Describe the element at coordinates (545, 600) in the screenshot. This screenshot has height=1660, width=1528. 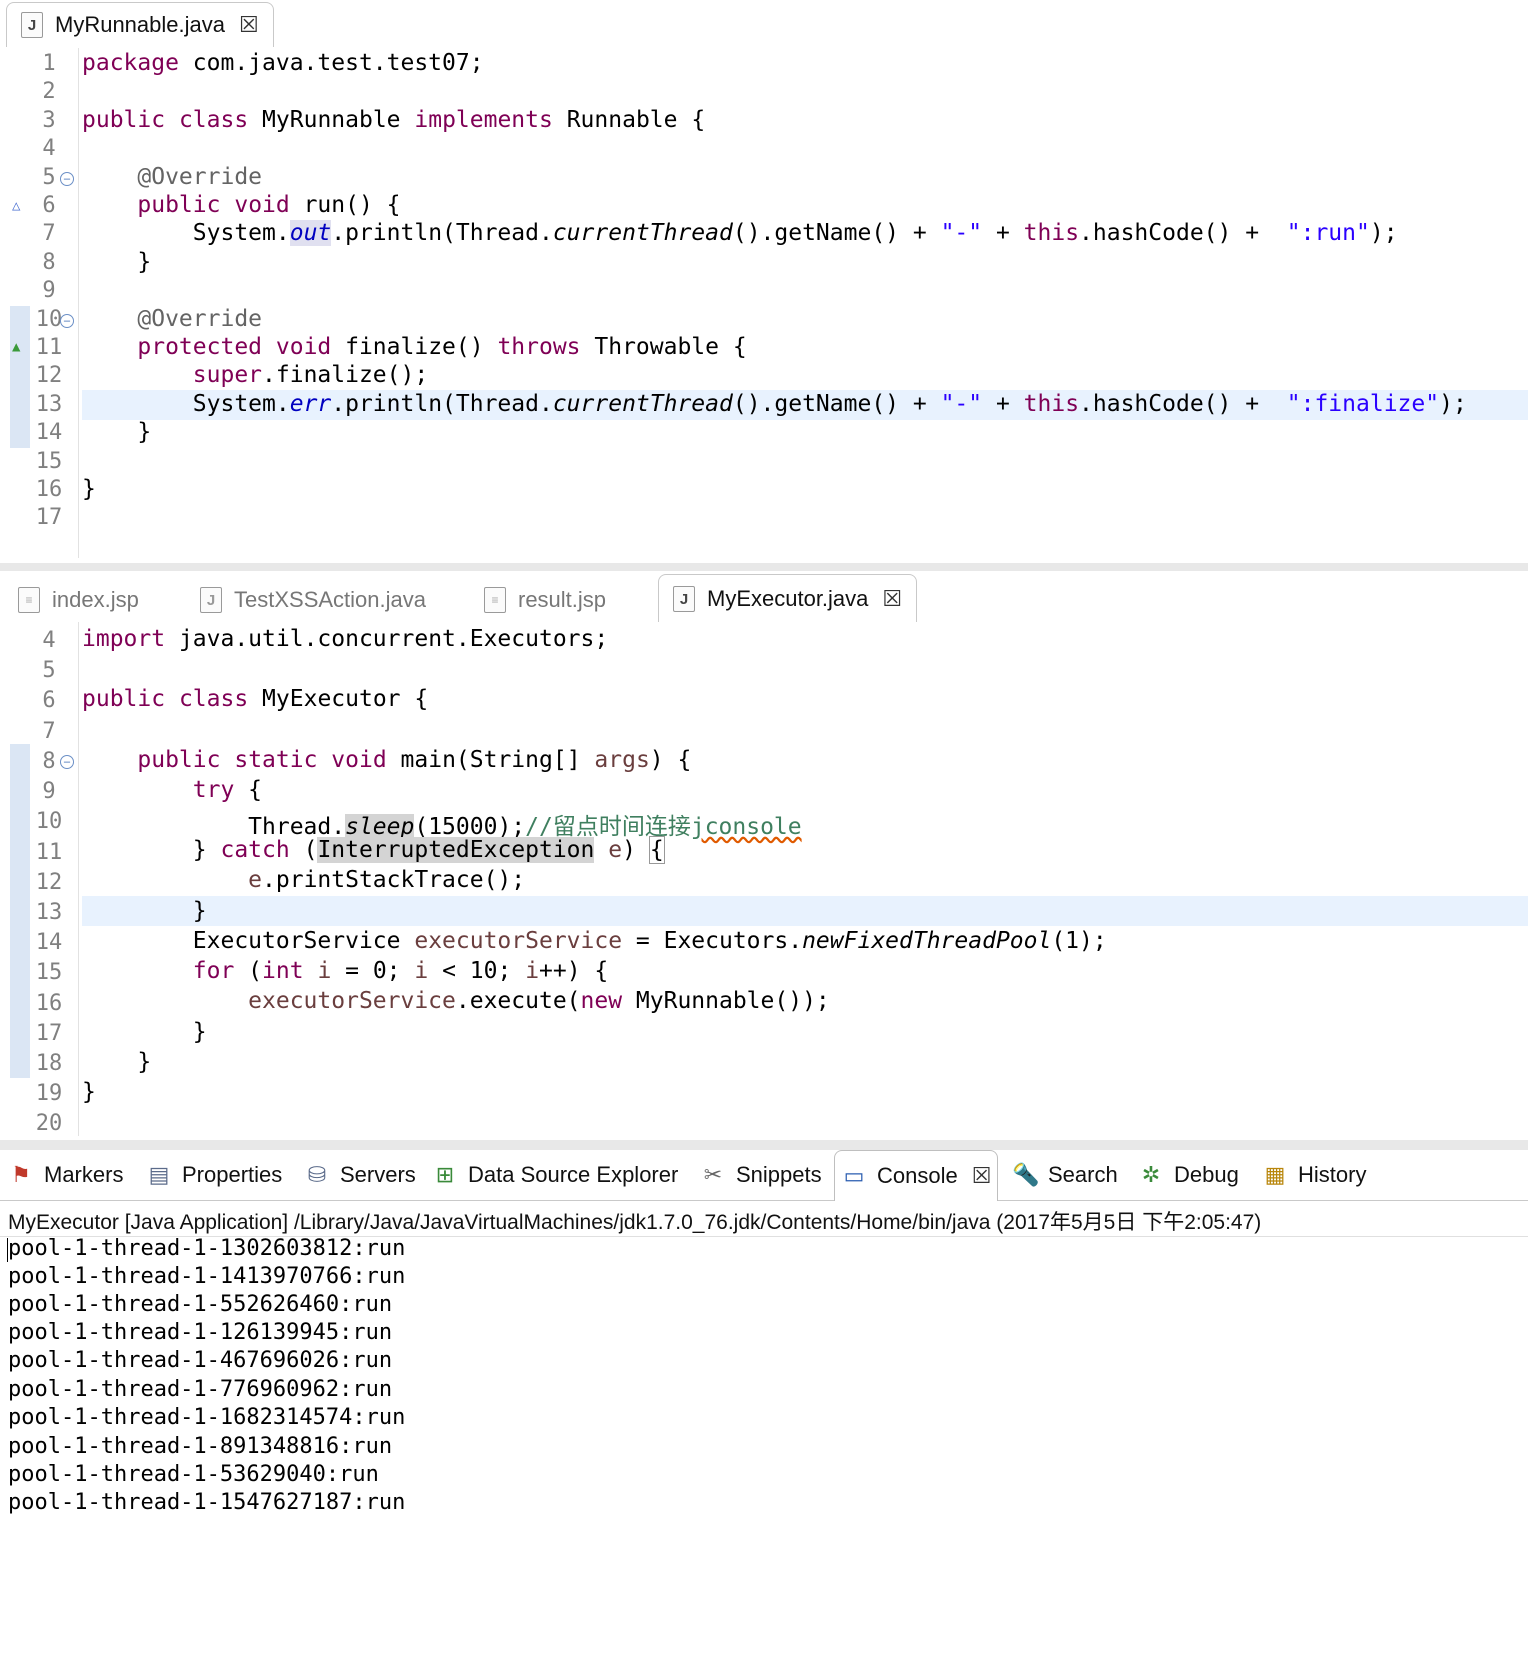
I see `tab-result-jsp: ≡ result.jsp` at that location.